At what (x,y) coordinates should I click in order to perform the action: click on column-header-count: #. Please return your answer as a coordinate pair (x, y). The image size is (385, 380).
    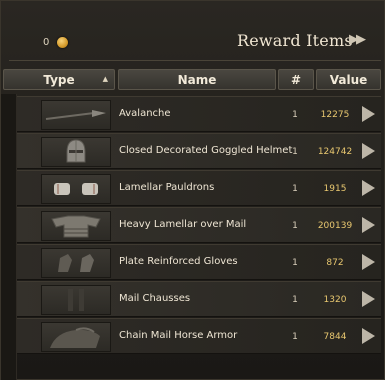
    Looking at the image, I should click on (296, 79).